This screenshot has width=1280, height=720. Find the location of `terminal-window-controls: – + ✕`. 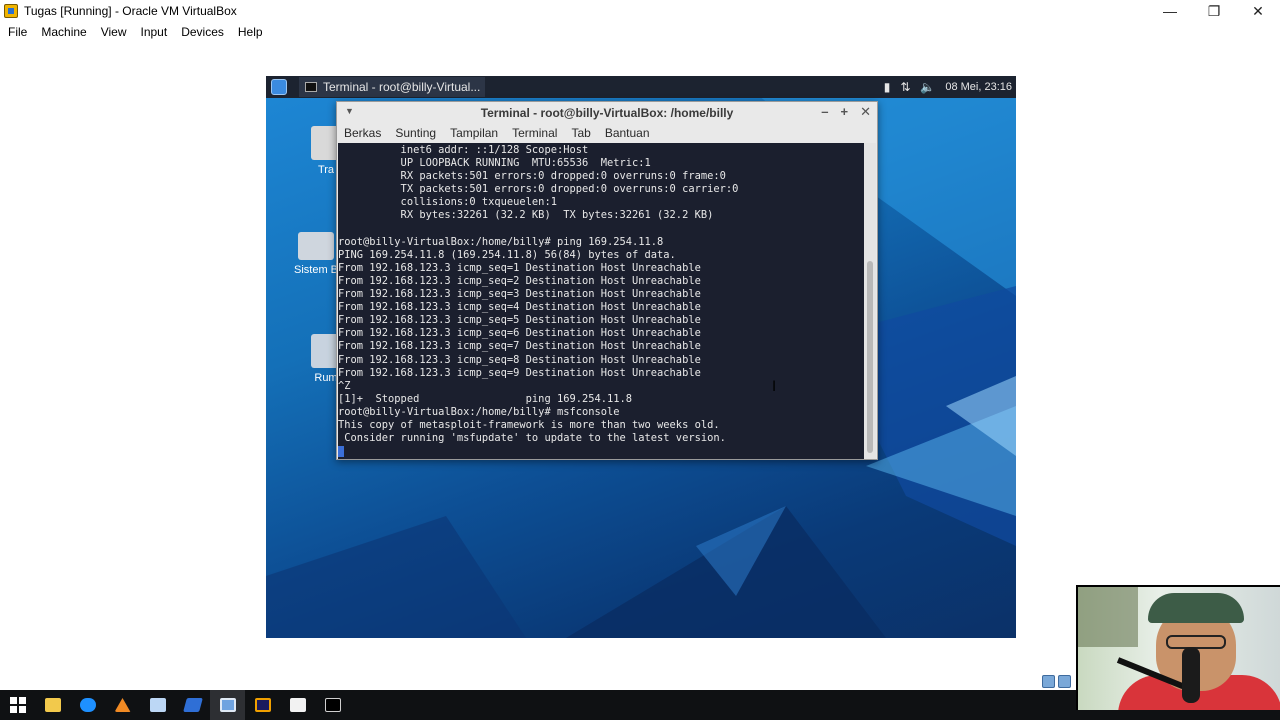

terminal-window-controls: – + ✕ is located at coordinates (846, 112).